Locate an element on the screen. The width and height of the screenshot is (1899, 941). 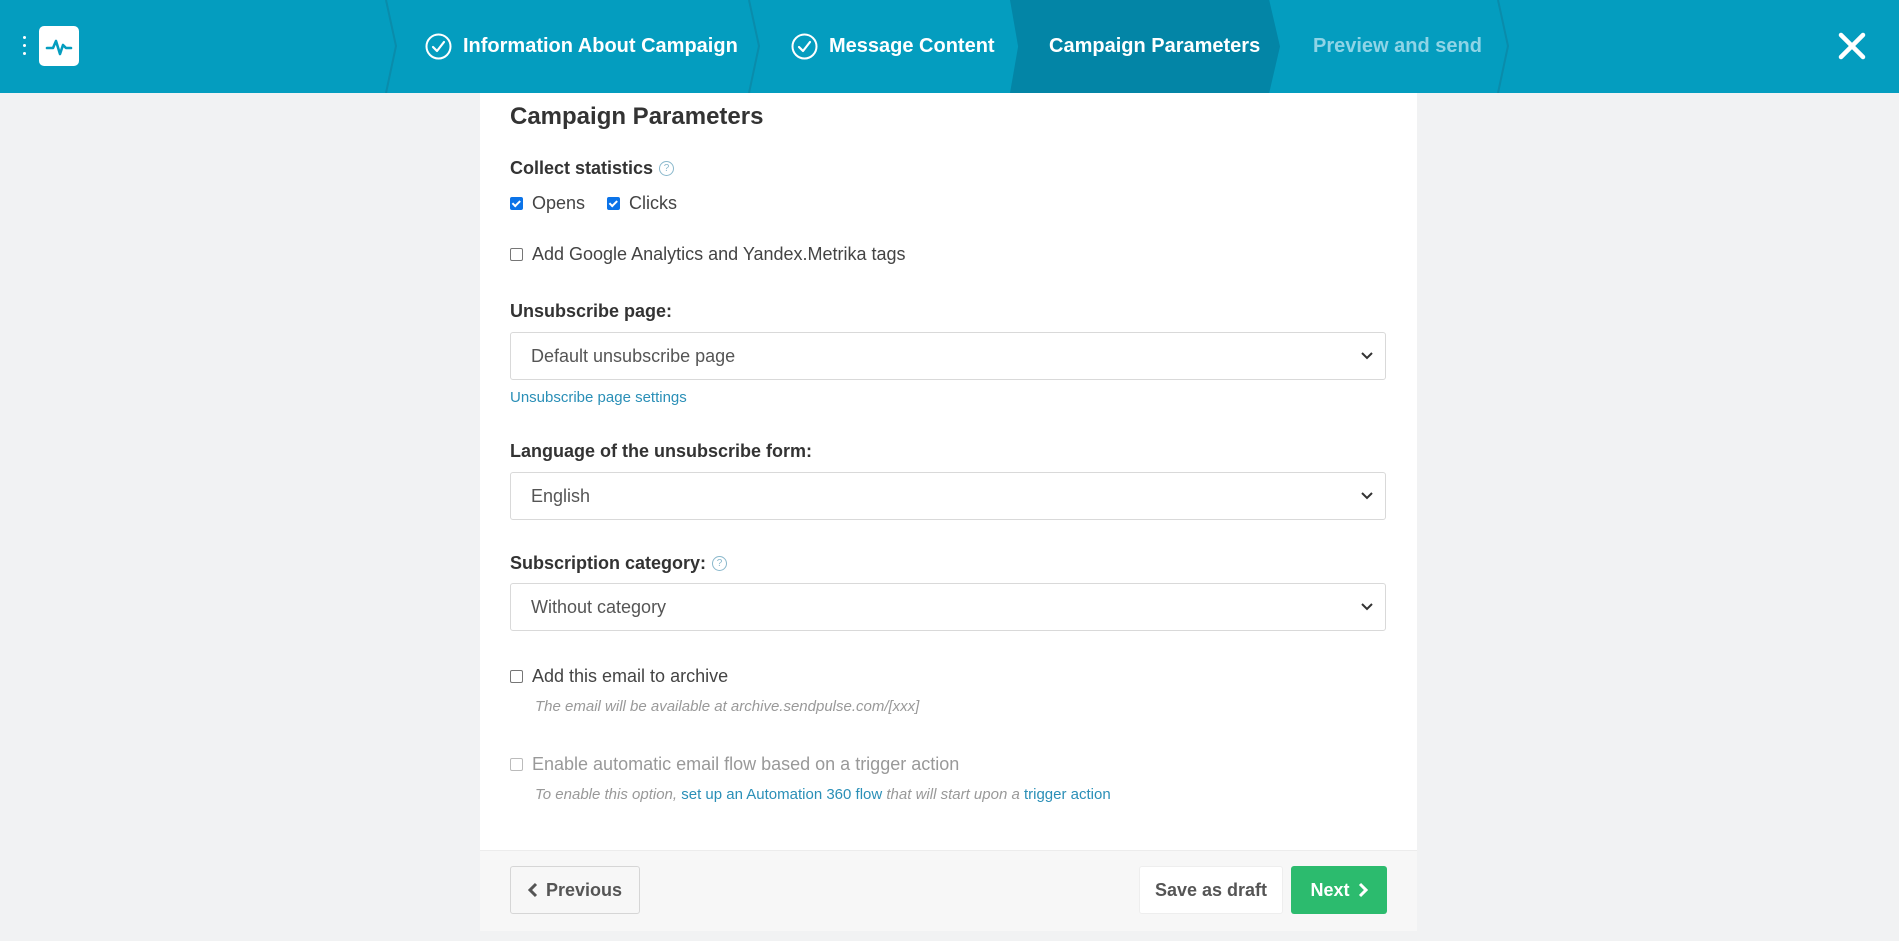
step-campaign-parameters: Campaign Parameters is located at coordinates (1154, 46).